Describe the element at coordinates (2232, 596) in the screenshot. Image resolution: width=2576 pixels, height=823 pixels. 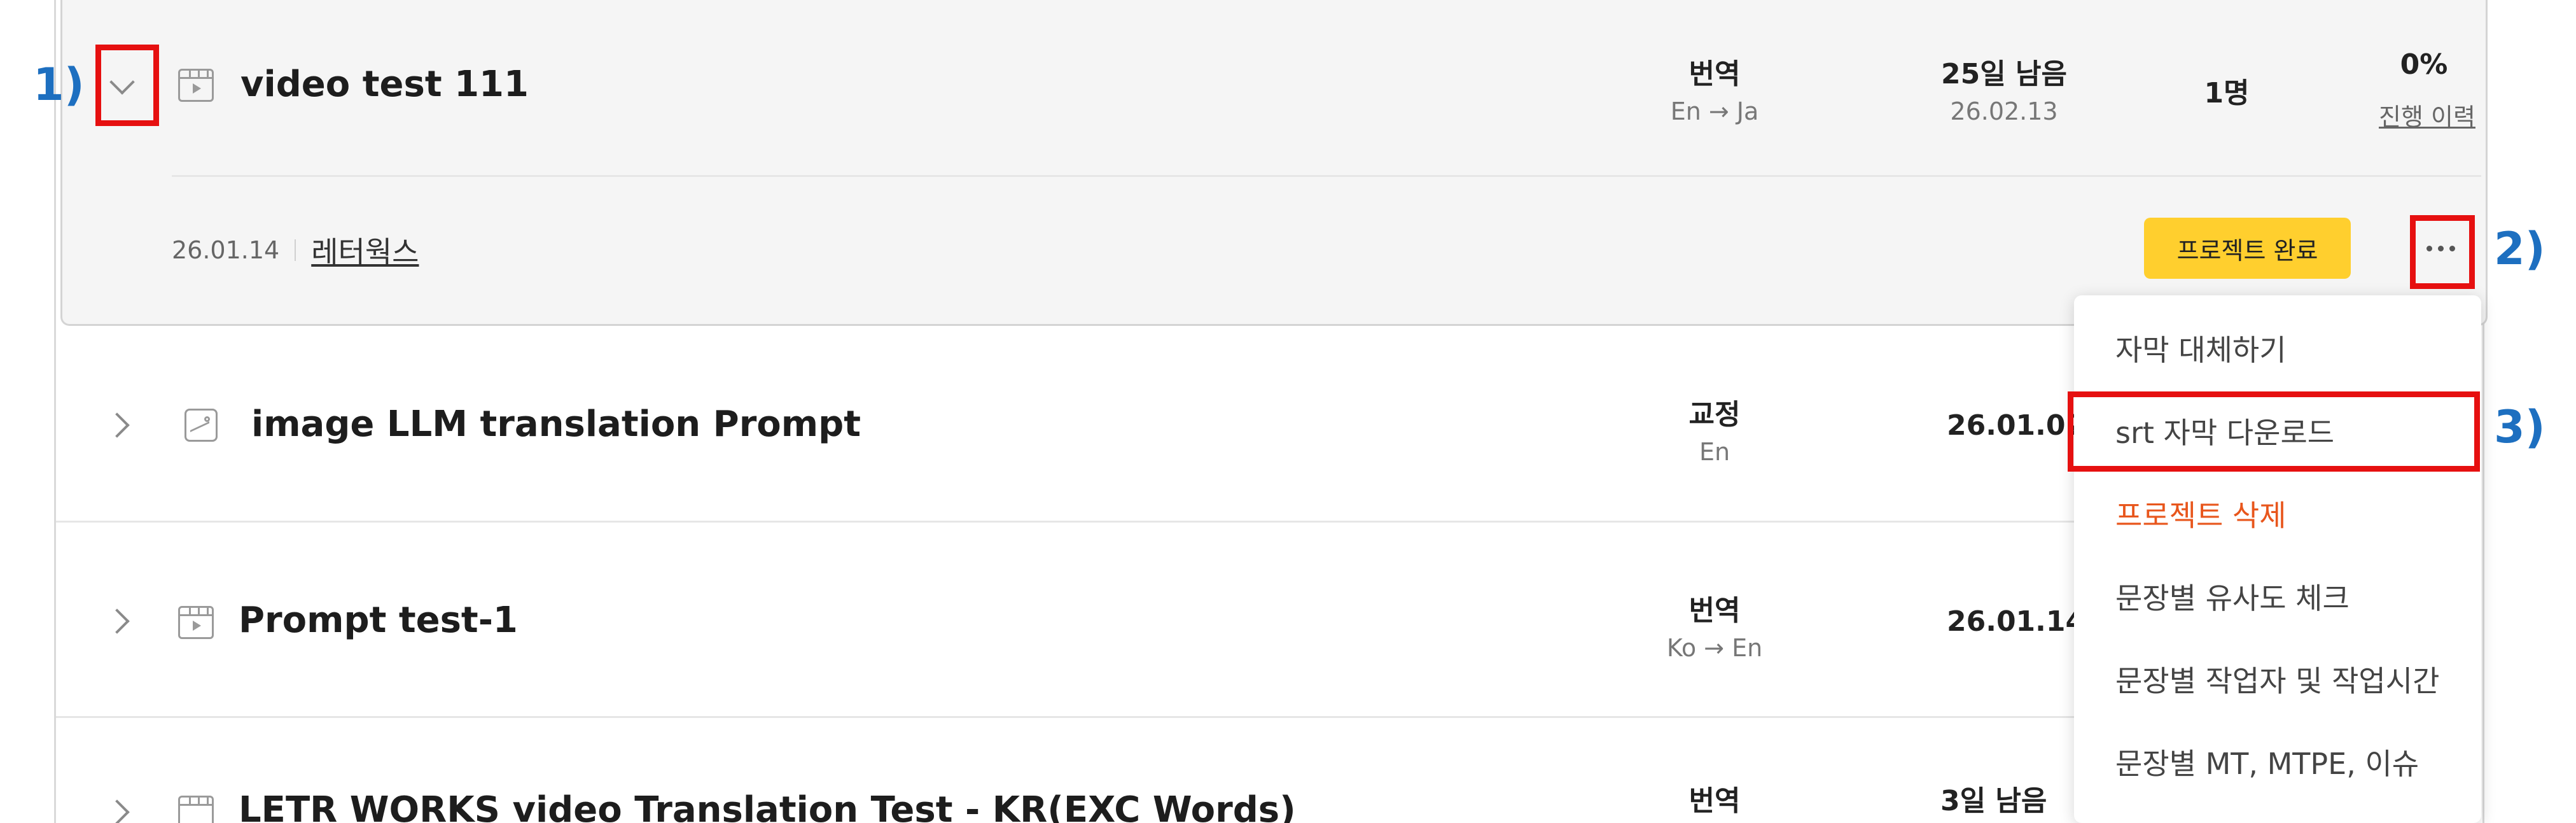
I see `menu-item-similarity-check: 문장별 유사도 체크` at that location.